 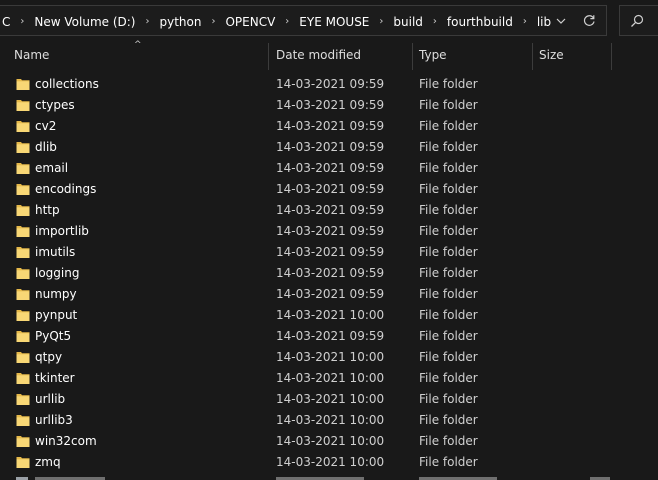 I want to click on breadcrumb-item: python, so click(x=180, y=22).